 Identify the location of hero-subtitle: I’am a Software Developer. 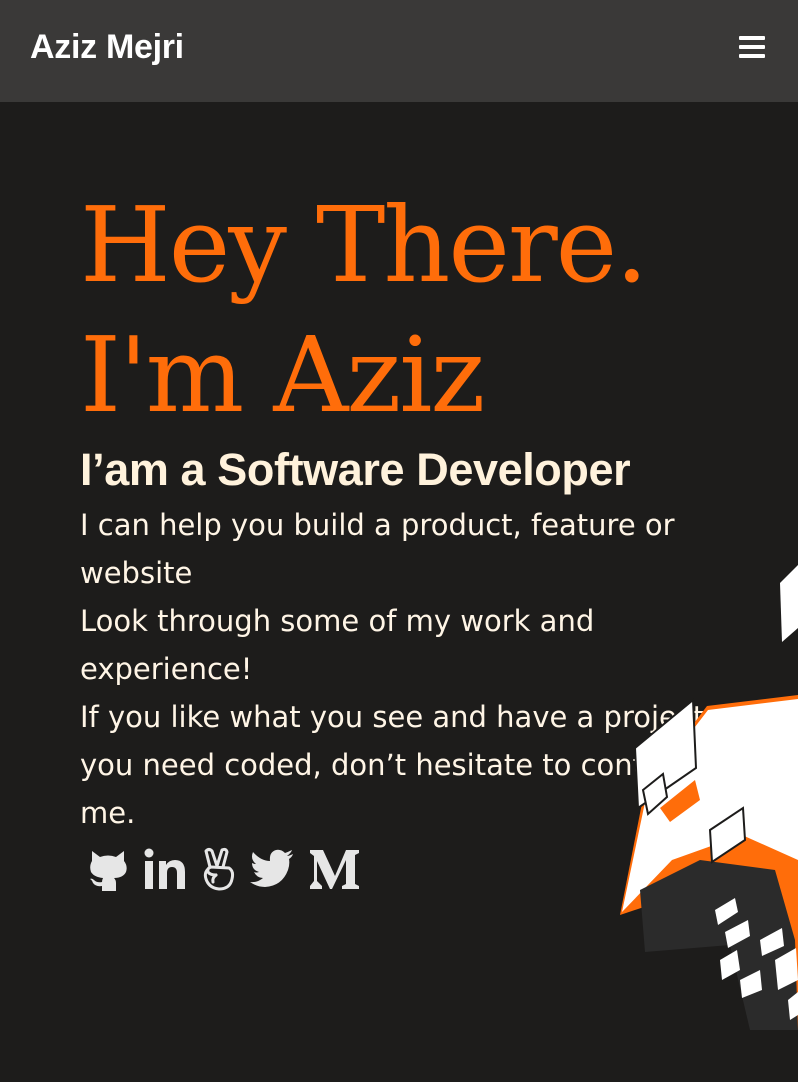
(355, 469).